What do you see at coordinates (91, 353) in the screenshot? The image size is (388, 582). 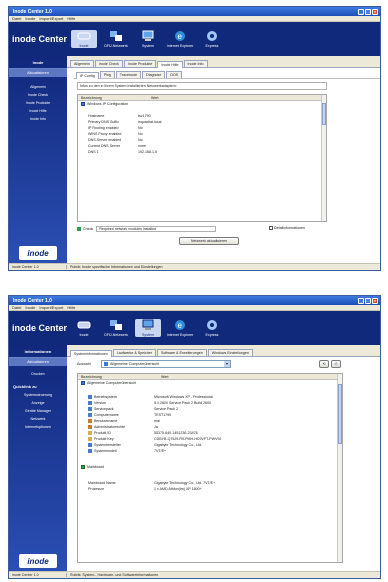 I see `tab-systeminformationen: Systeminformationen` at bounding box center [91, 353].